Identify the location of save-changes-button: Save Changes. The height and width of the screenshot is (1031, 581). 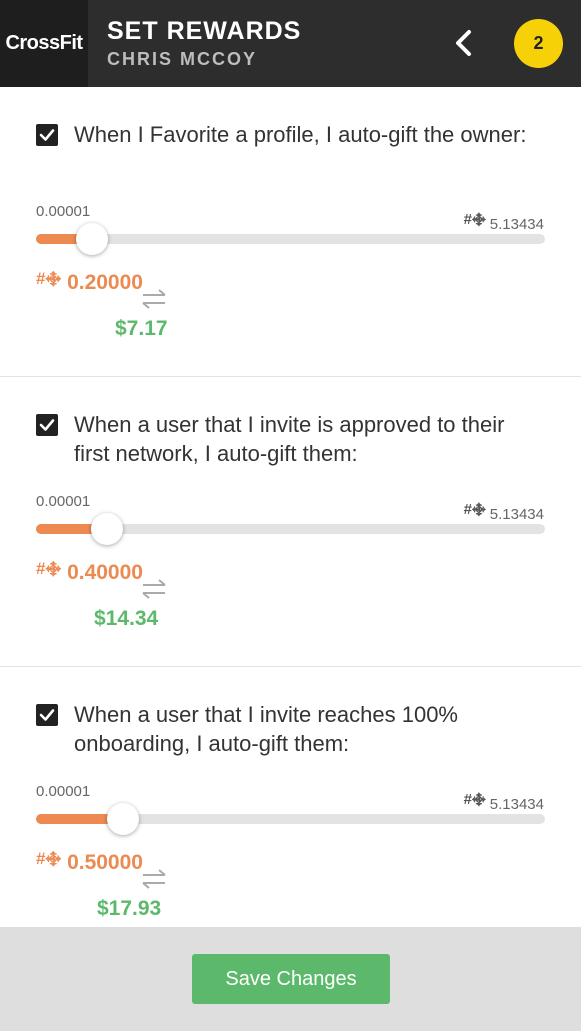
(291, 979).